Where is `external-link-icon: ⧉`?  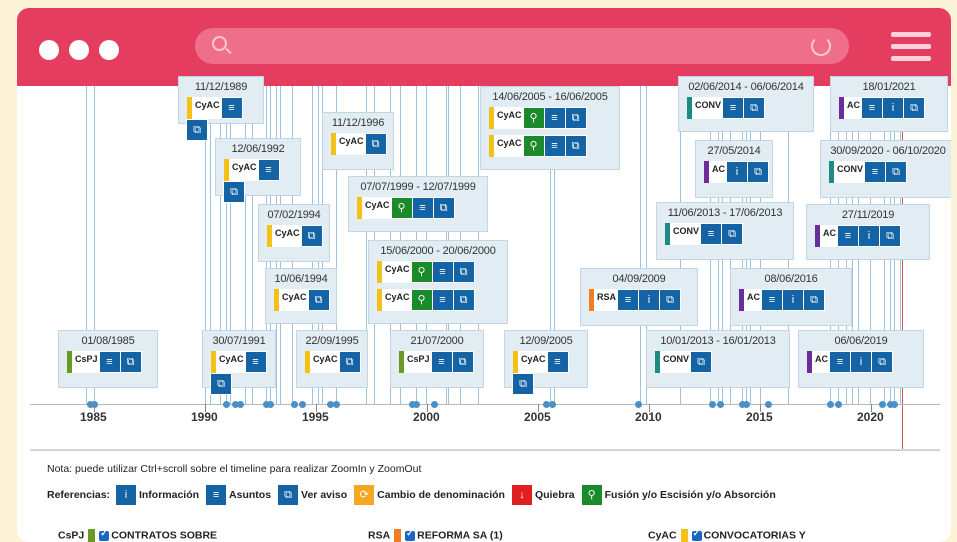
external-link-icon: ⧉ is located at coordinates (882, 362).